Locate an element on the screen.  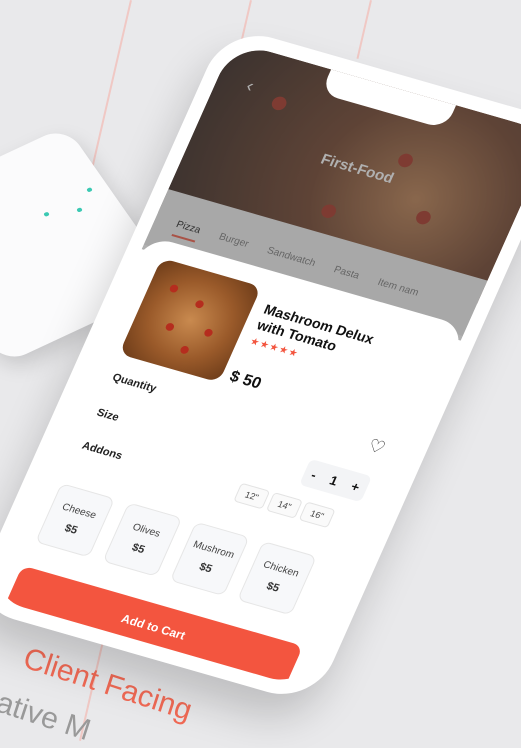
addon-name: Cheese is located at coordinates (79, 511).